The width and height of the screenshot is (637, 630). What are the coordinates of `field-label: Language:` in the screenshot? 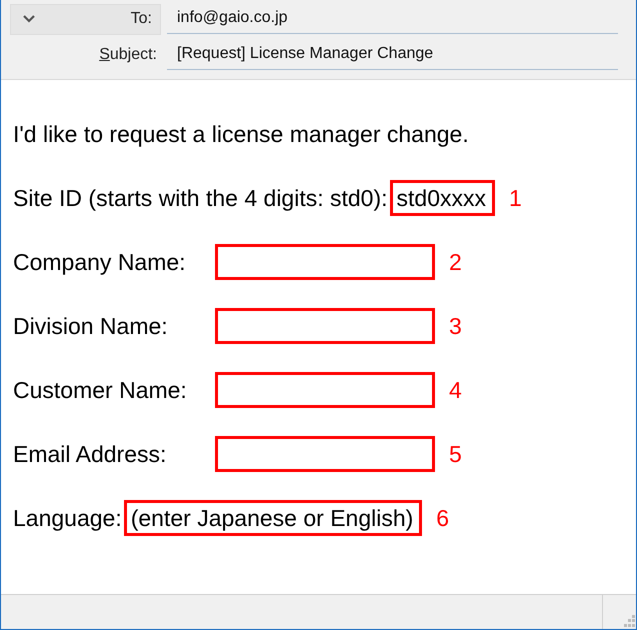 It's located at (67, 518).